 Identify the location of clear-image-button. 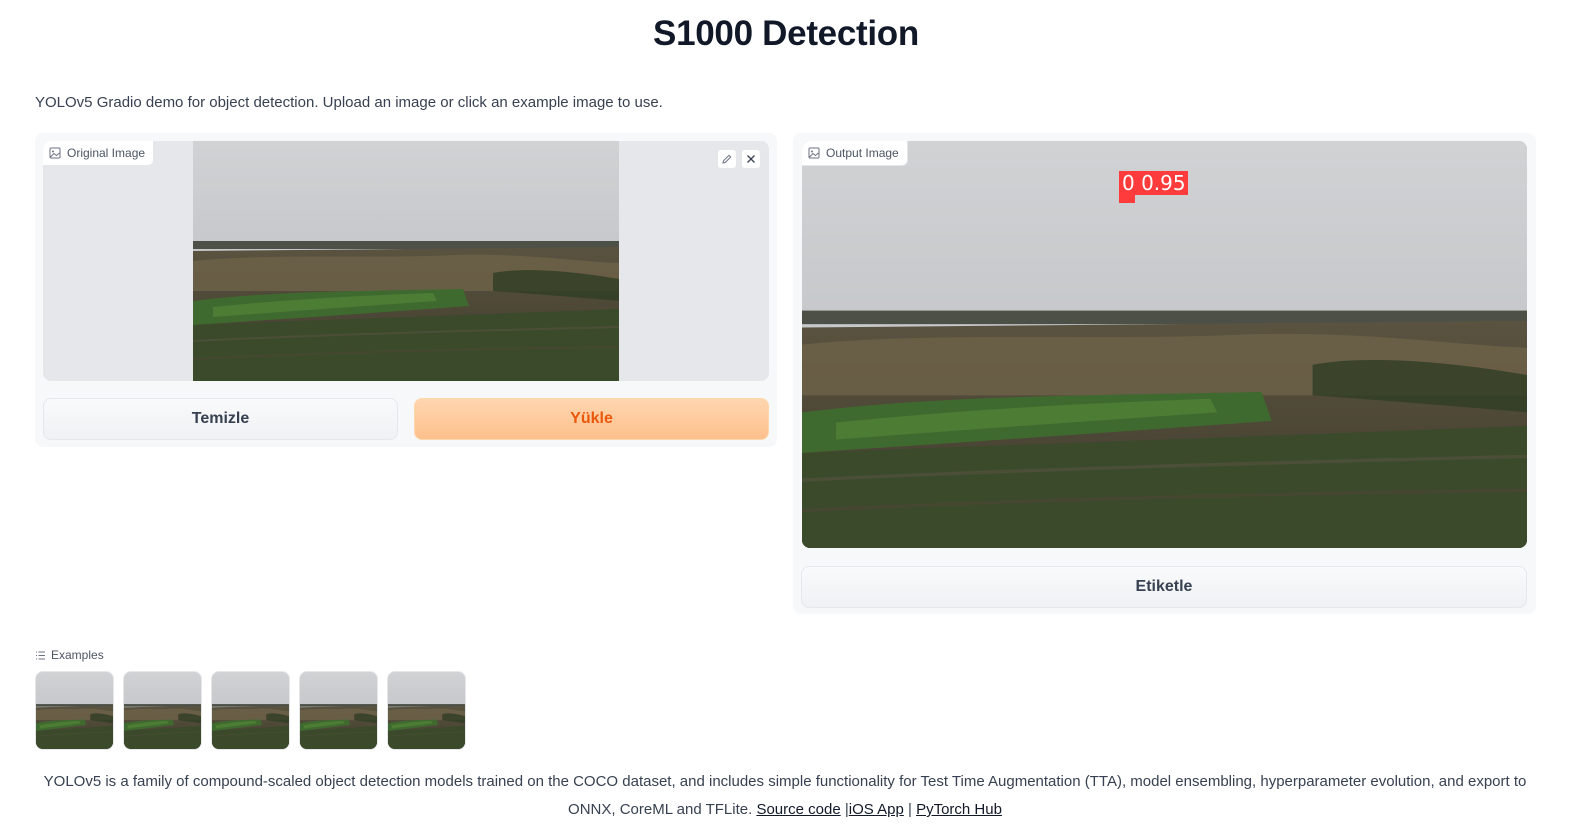
(751, 159).